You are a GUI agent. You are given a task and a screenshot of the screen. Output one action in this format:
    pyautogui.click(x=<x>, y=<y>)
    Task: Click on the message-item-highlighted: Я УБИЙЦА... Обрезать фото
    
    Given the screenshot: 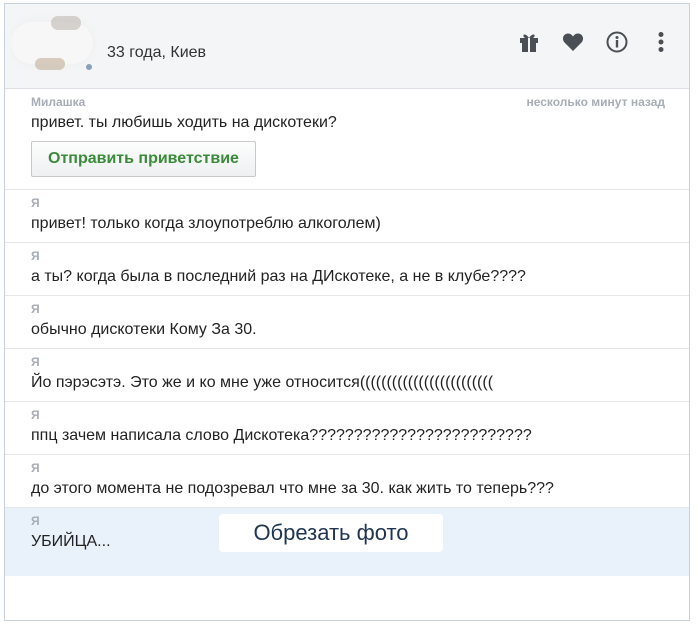 What is the action you would take?
    pyautogui.click(x=347, y=542)
    